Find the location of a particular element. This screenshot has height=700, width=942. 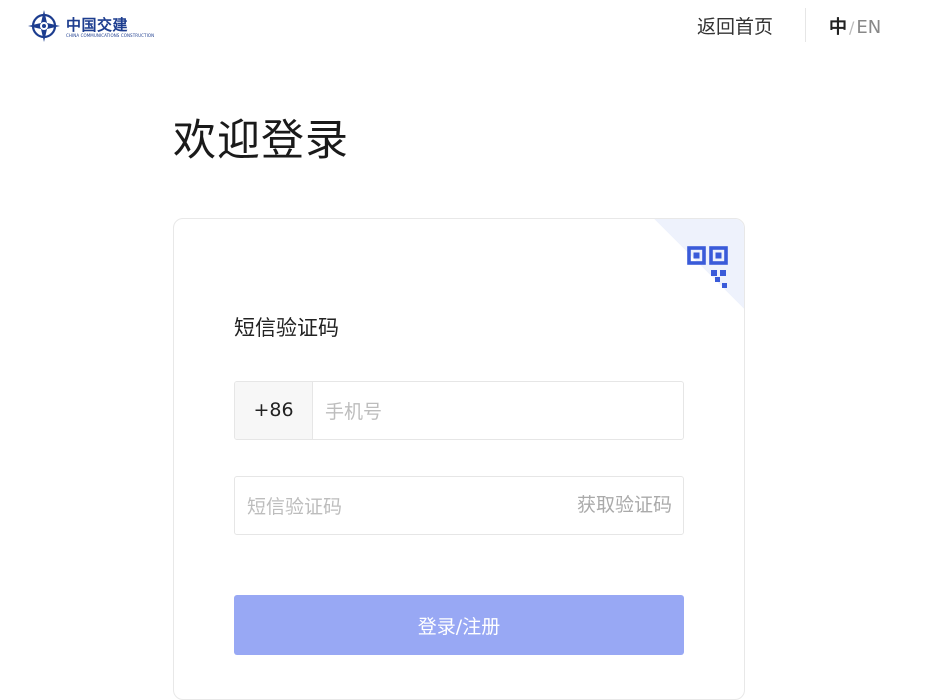

language-option-zh: 中 is located at coordinates (838, 27).